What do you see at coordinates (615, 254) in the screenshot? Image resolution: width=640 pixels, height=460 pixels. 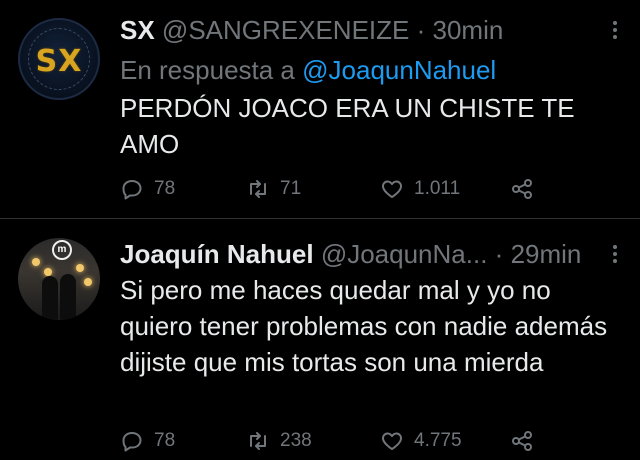 I see `more-options-icon` at bounding box center [615, 254].